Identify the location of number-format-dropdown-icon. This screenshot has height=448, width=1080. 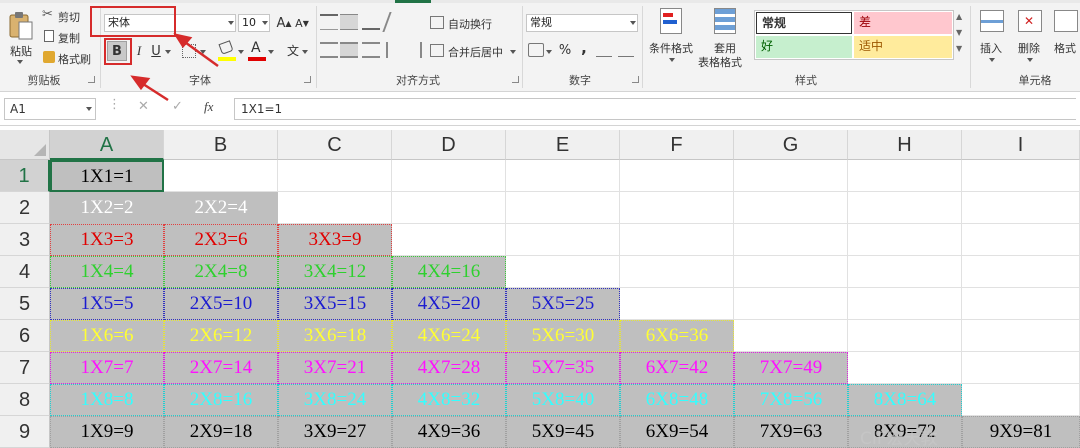
(633, 23).